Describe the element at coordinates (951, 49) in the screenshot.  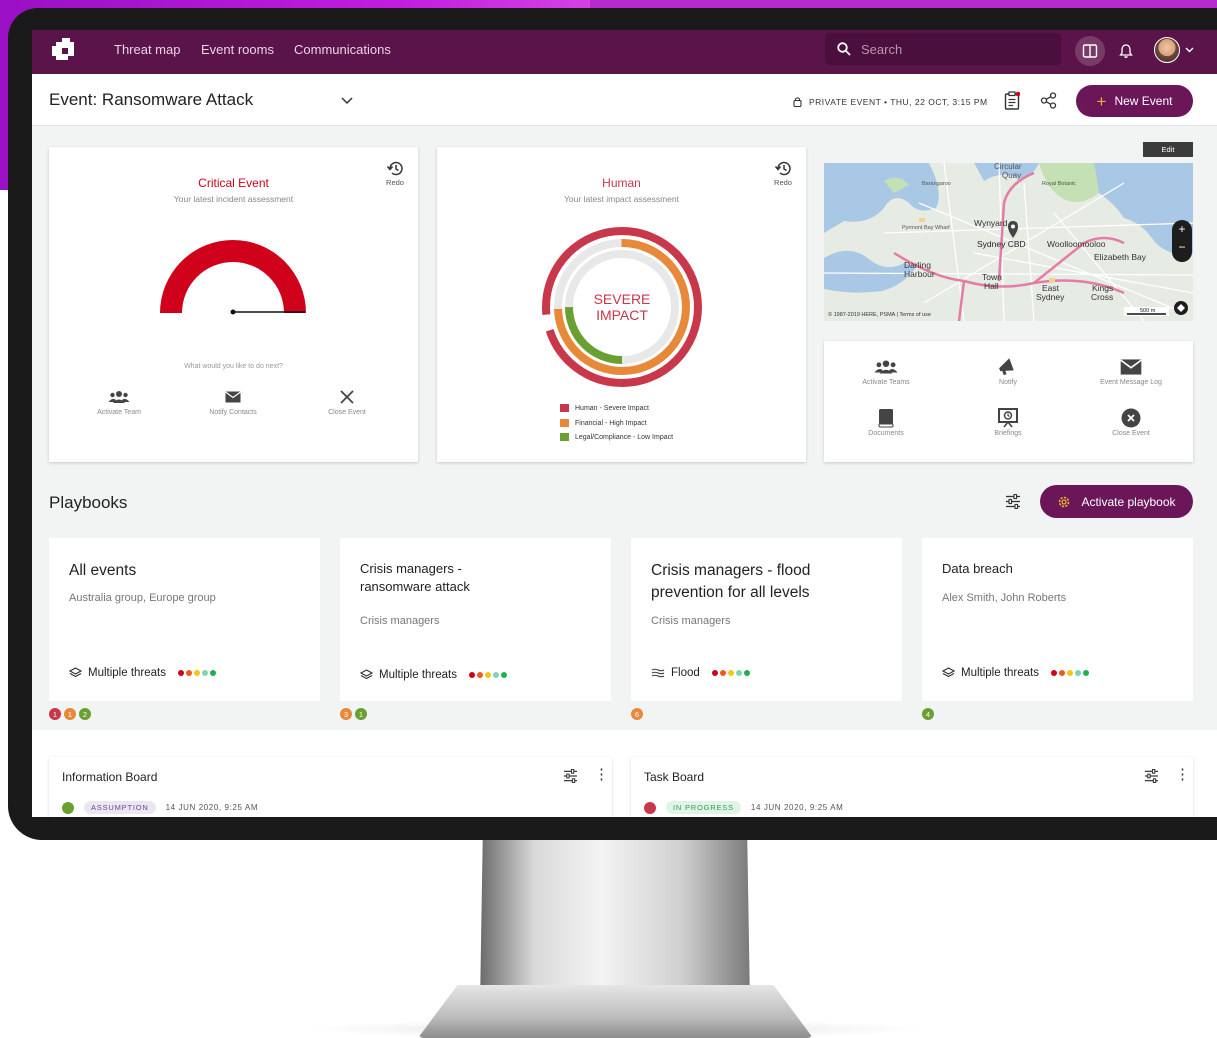
I see `search-input` at that location.